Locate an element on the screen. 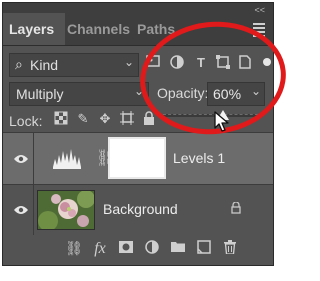 This screenshot has height=281, width=320. tab-channels: Channels is located at coordinates (98, 29).